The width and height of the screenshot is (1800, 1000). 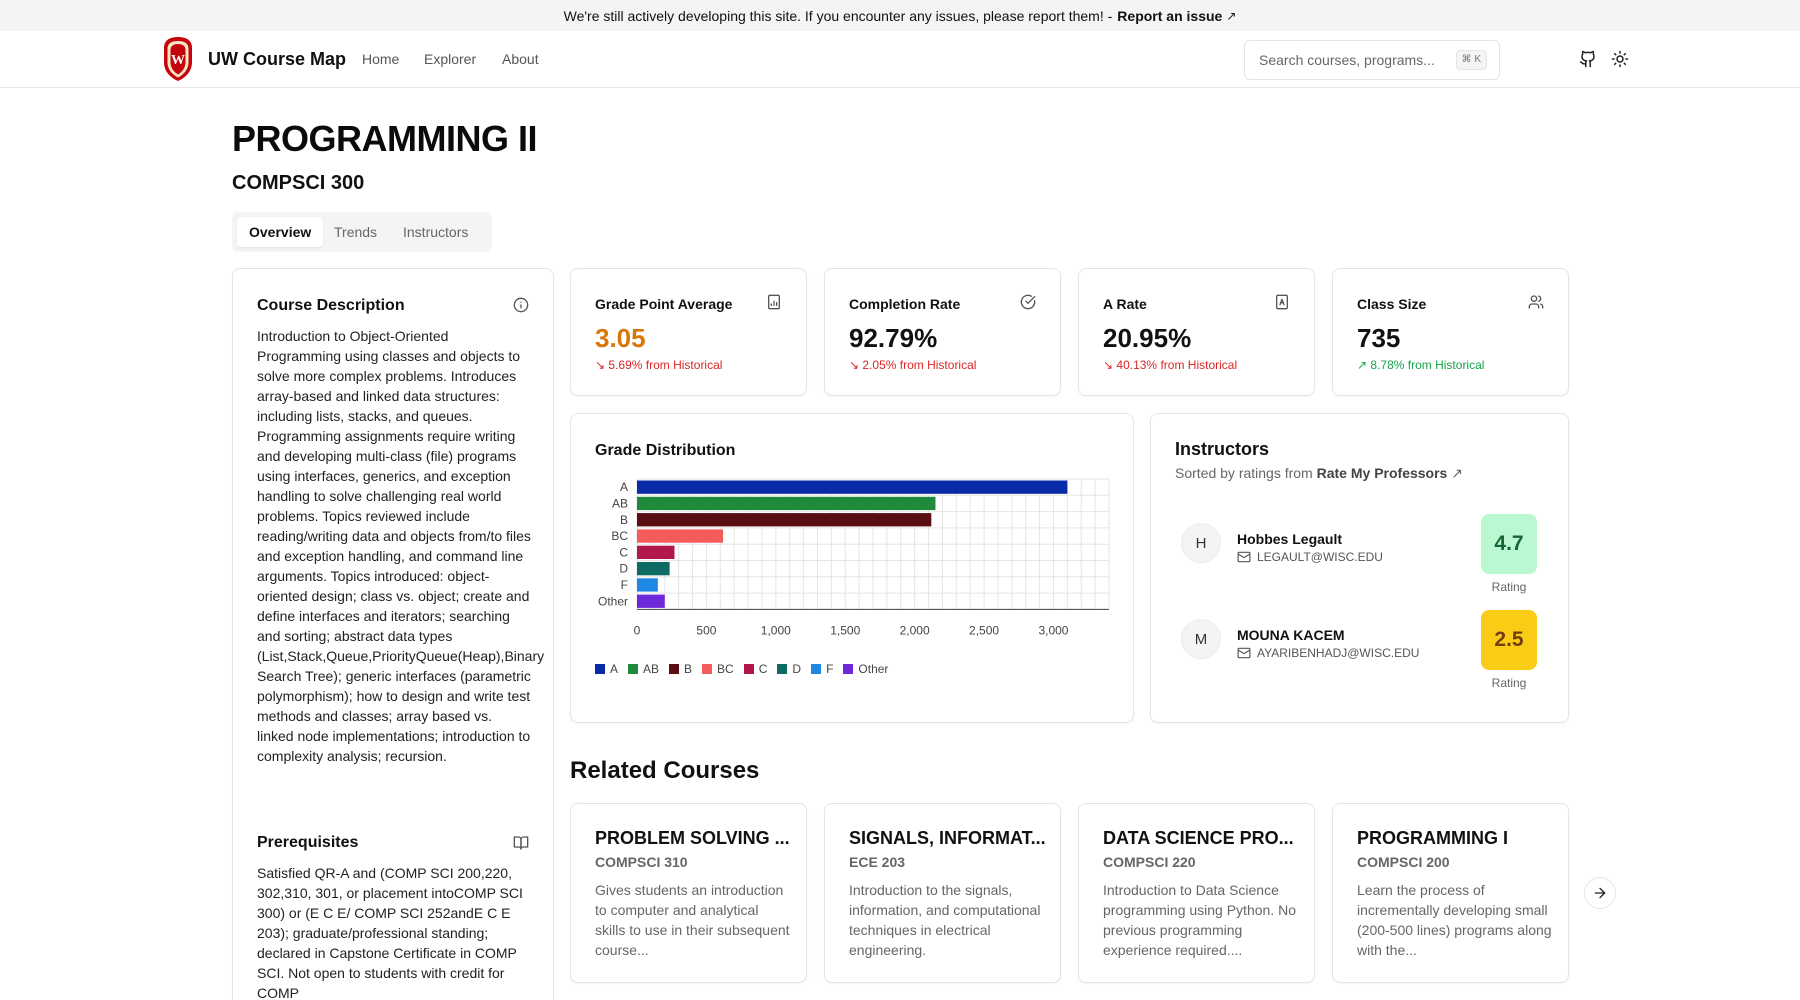 What do you see at coordinates (763, 669) in the screenshot?
I see `legend-label: C` at bounding box center [763, 669].